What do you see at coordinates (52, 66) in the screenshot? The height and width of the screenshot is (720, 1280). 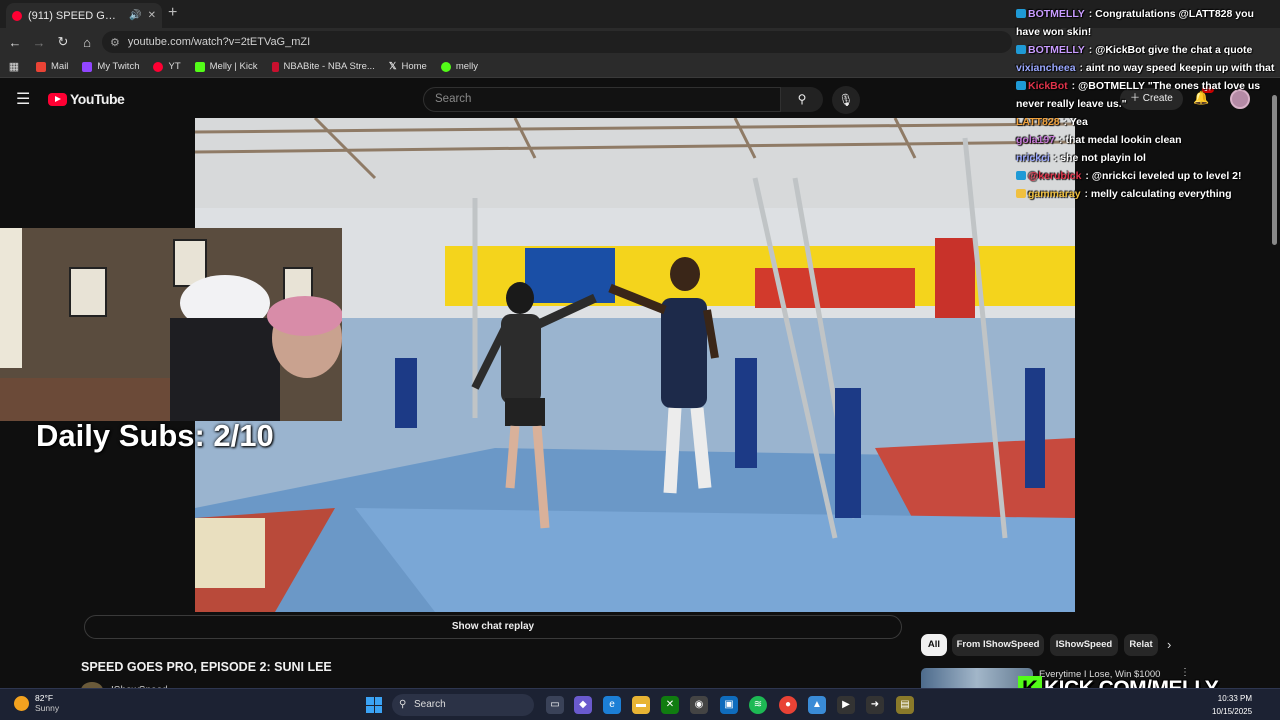 I see `bookmark-mail: Mail` at bounding box center [52, 66].